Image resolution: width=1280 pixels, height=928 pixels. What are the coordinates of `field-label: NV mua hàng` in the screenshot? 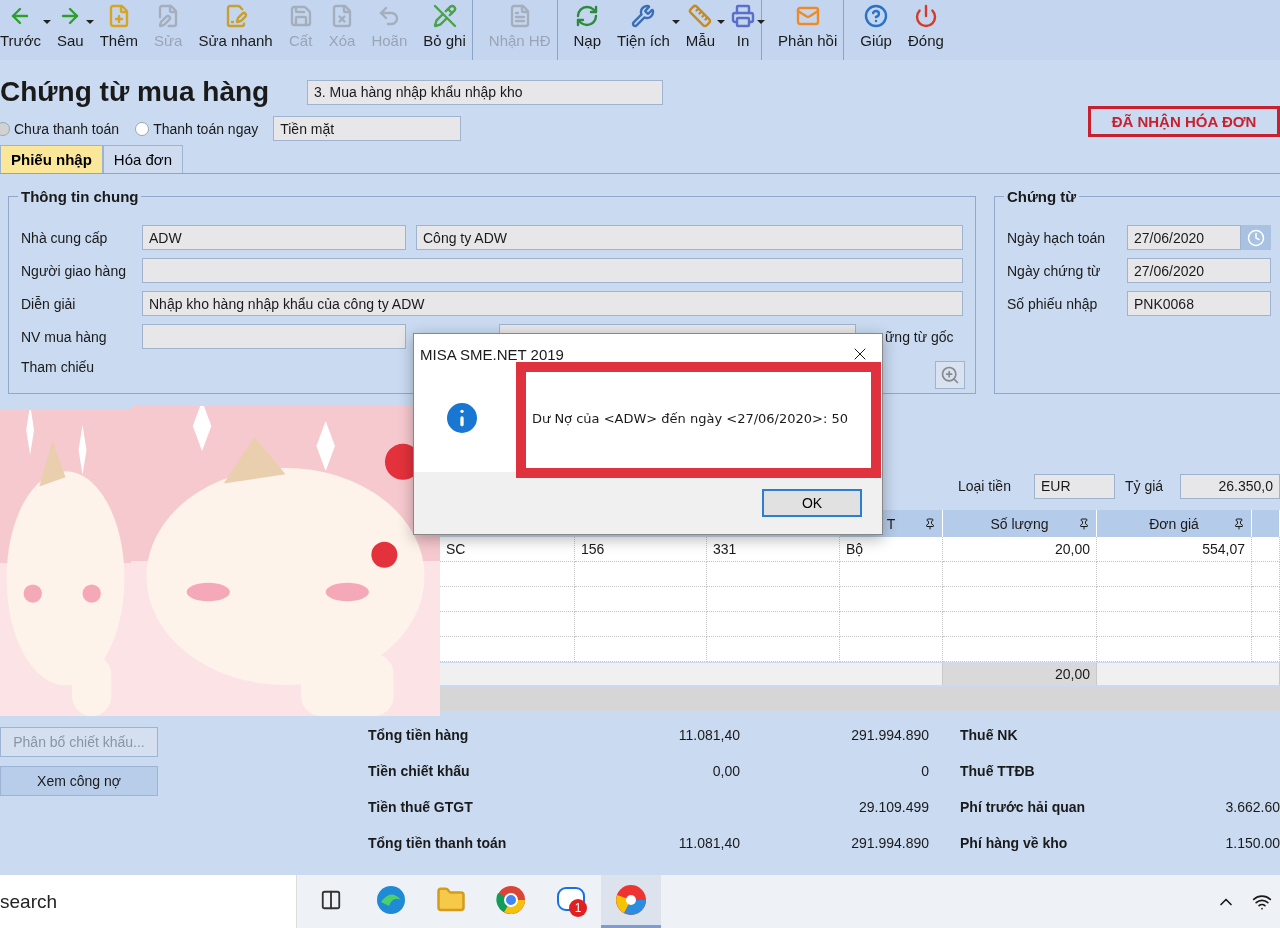 It's located at (64, 336).